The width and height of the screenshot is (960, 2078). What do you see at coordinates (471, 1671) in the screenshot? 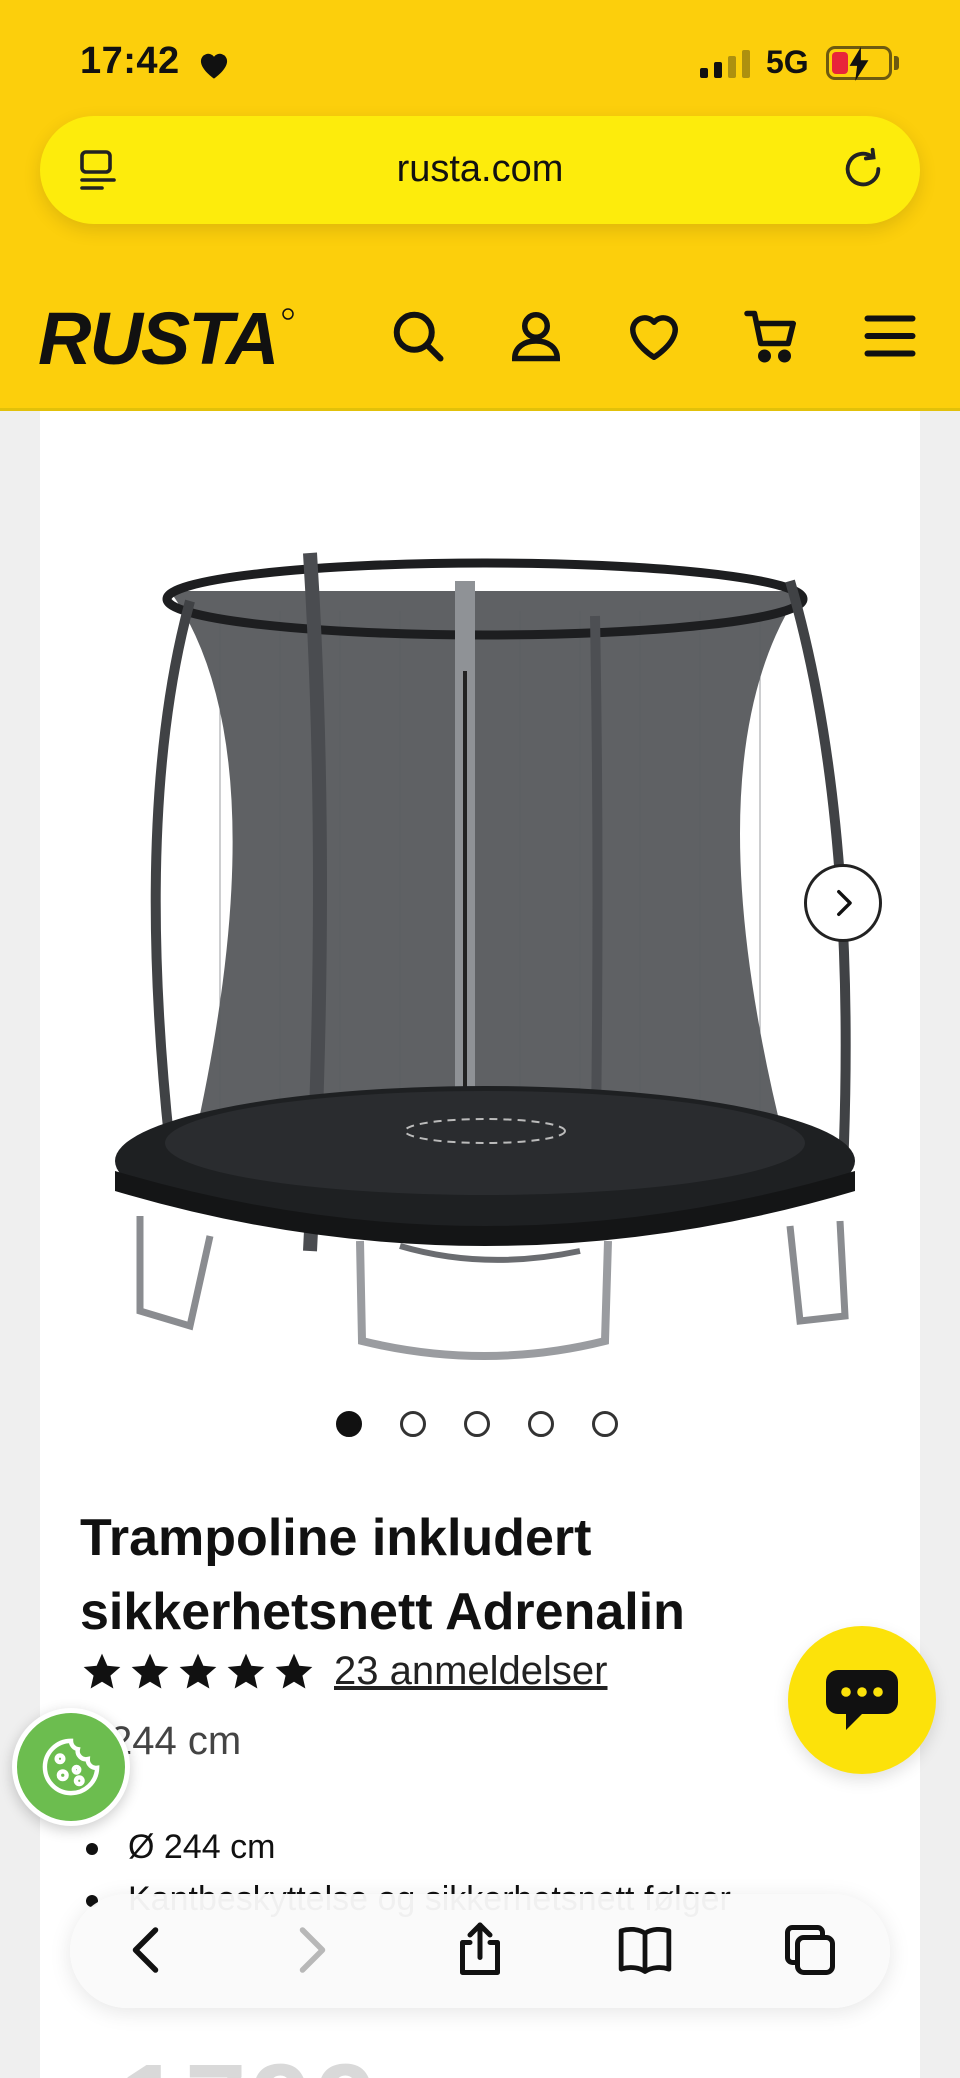
I see `reviews-link: 23 anmeldelser` at bounding box center [471, 1671].